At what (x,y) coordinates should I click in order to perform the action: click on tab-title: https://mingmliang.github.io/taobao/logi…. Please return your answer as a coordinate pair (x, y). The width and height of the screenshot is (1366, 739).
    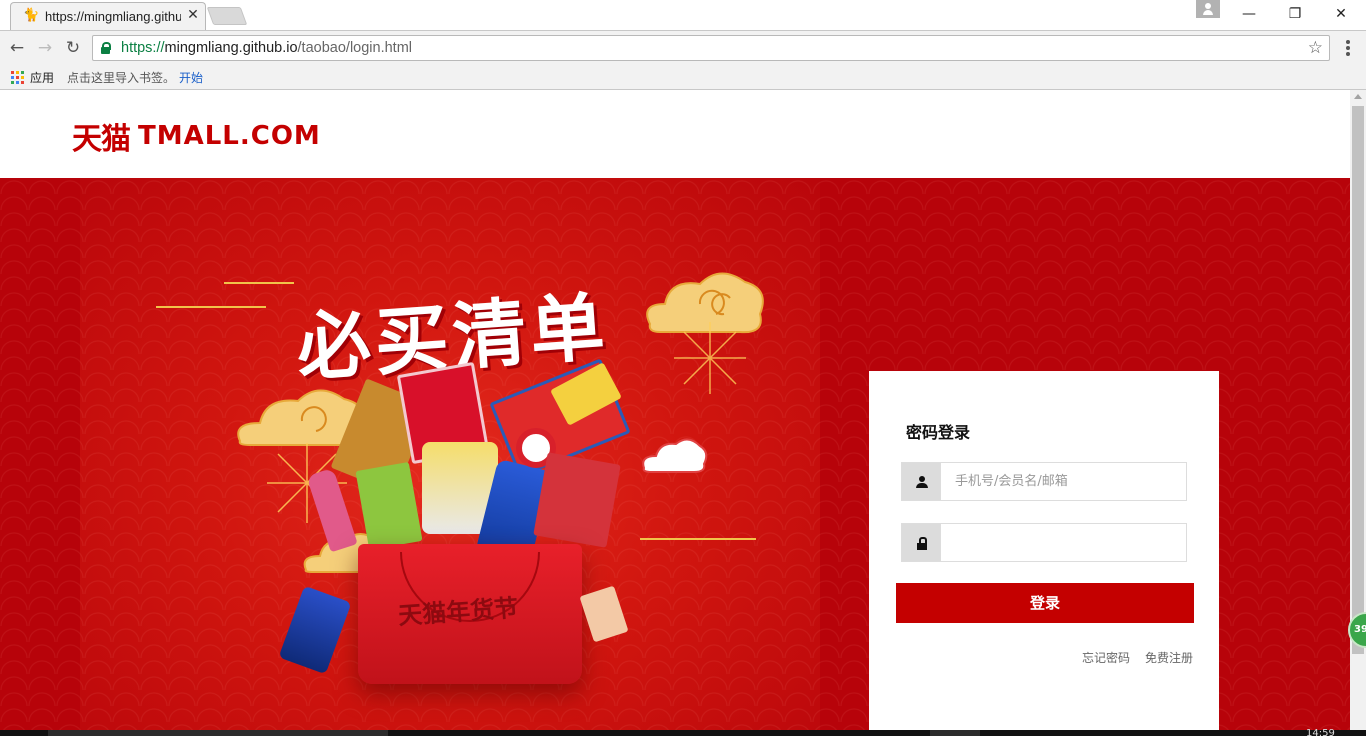
    Looking at the image, I should click on (113, 16).